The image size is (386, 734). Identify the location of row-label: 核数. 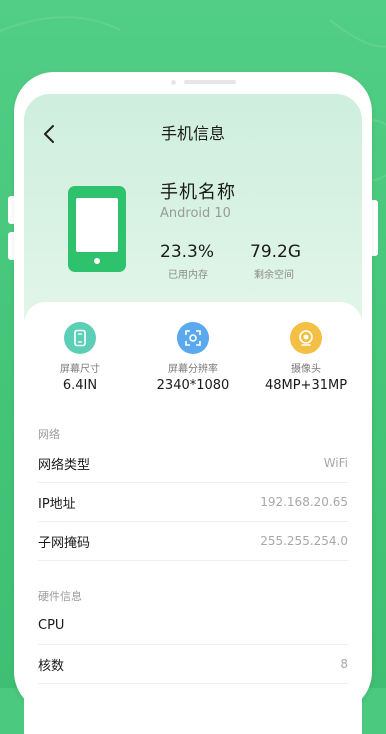
(51, 666).